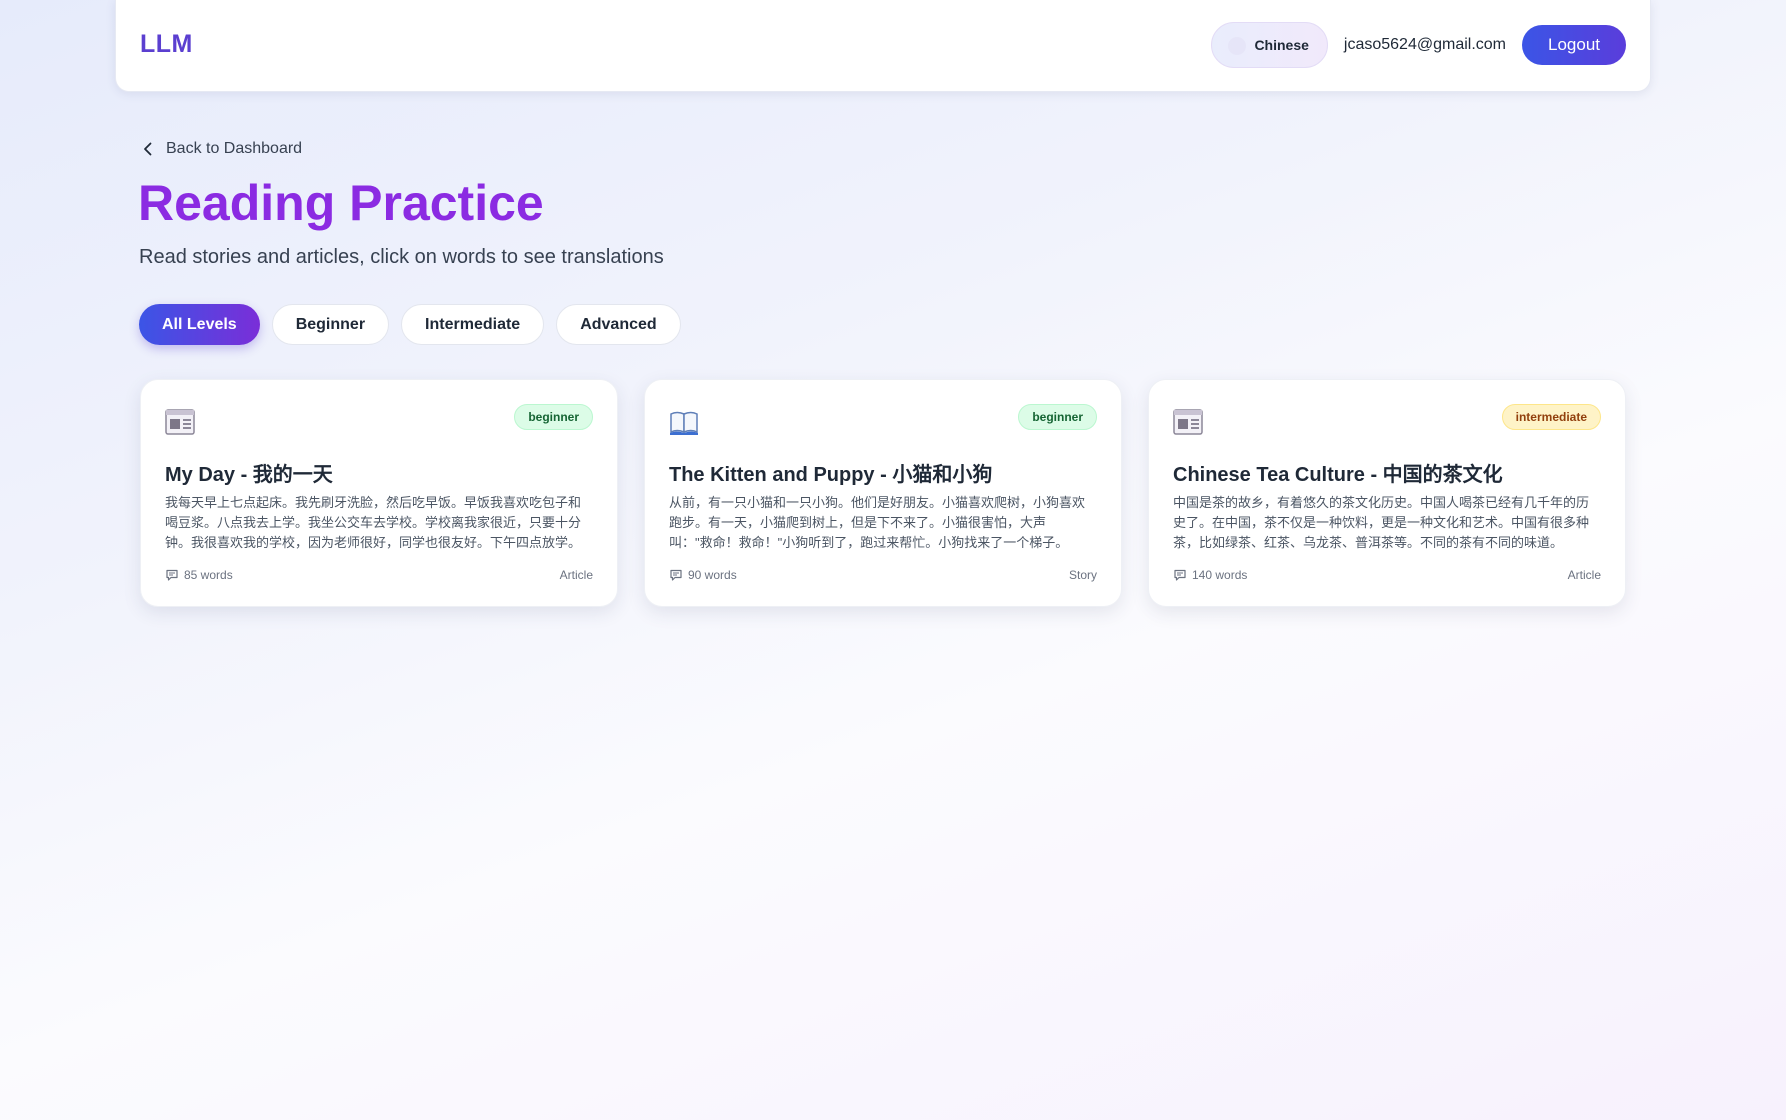 The height and width of the screenshot is (1120, 1786). What do you see at coordinates (1338, 475) in the screenshot?
I see `card-title: Chinese Tea Culture - 中国的茶文化` at bounding box center [1338, 475].